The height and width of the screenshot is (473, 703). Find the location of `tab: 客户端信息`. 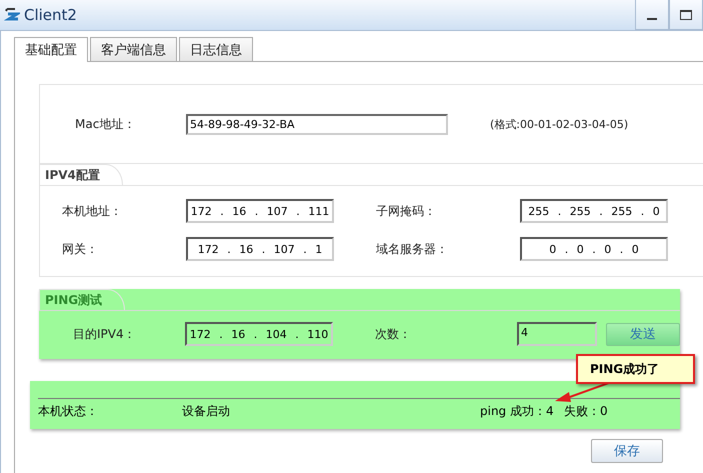

tab: 客户端信息 is located at coordinates (133, 49).